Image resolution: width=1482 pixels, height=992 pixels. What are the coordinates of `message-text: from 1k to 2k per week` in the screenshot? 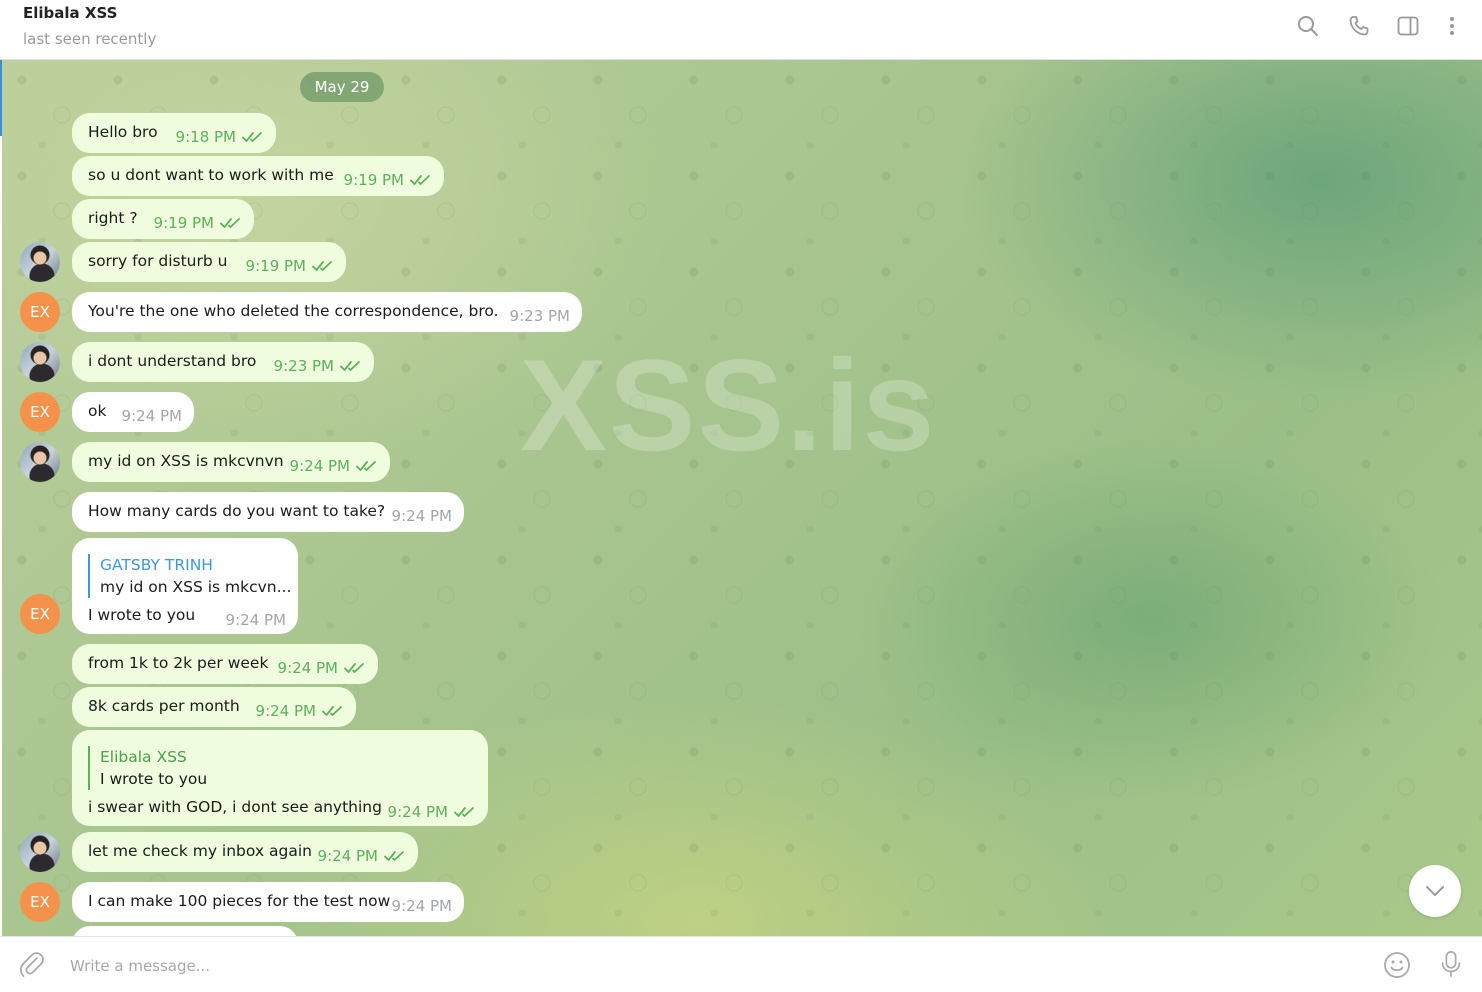 It's located at (178, 663).